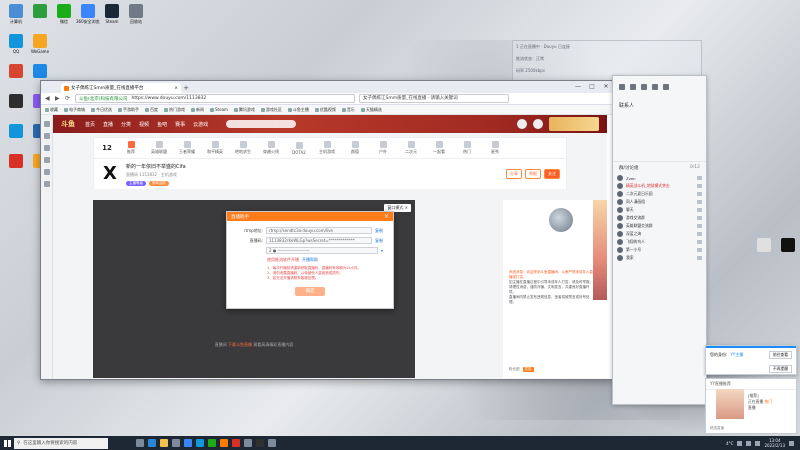 The image size is (800, 450). Describe the element at coordinates (188, 443) in the screenshot. I see `browser-icon` at that location.